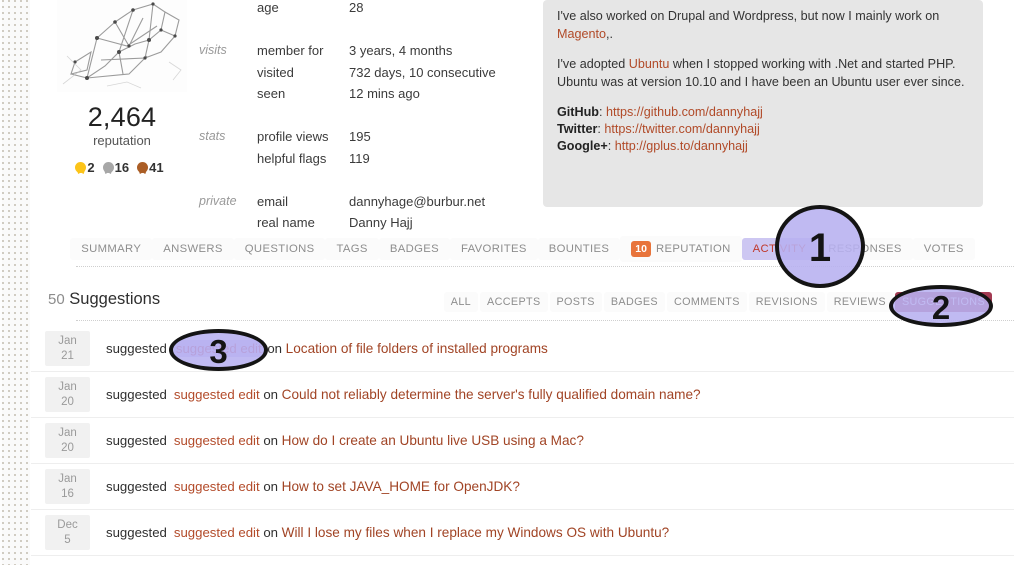 Image resolution: width=1014 pixels, height=565 pixels. What do you see at coordinates (684, 112) in the screenshot?
I see `about-link-url: https://github.com/dannyhajj` at bounding box center [684, 112].